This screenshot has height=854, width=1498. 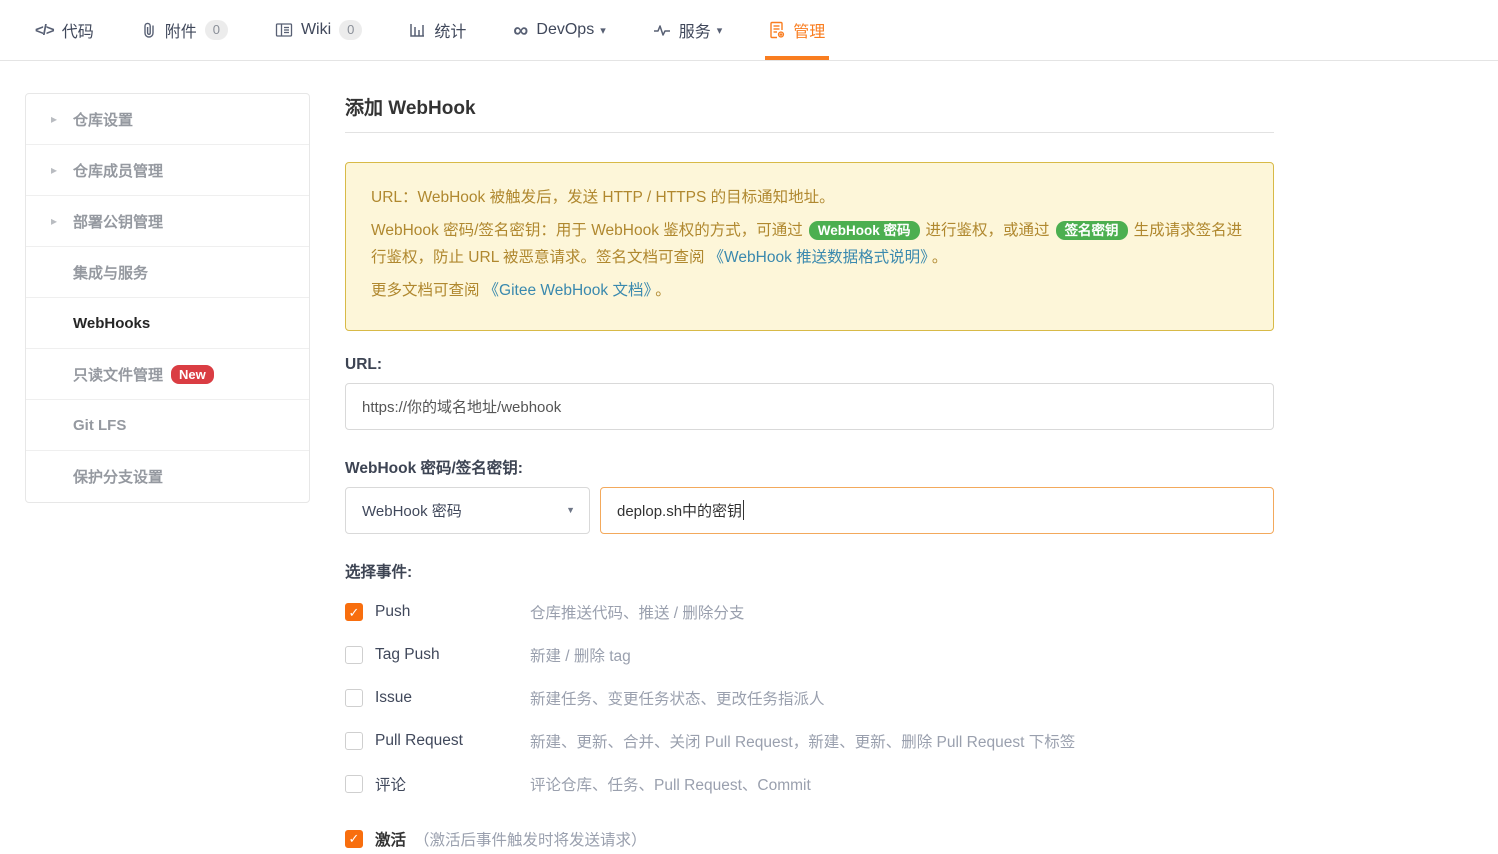 I want to click on page-title: 添加 WebHook, so click(x=410, y=108).